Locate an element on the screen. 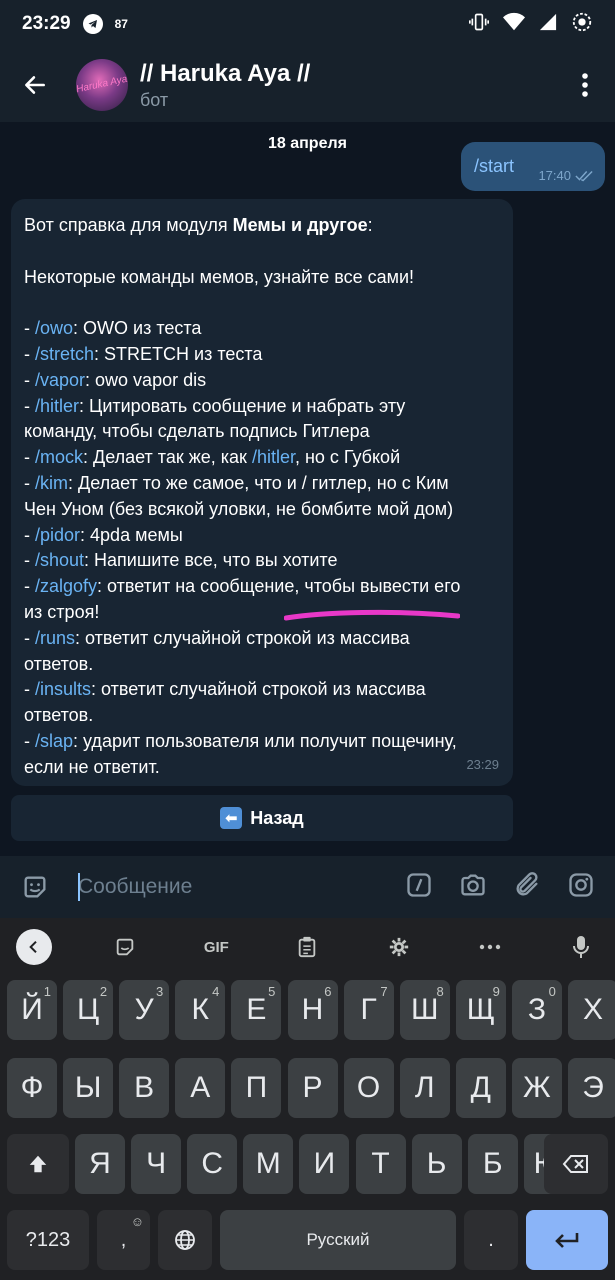 The height and width of the screenshot is (1280, 615). attach-button is located at coordinates (527, 887).